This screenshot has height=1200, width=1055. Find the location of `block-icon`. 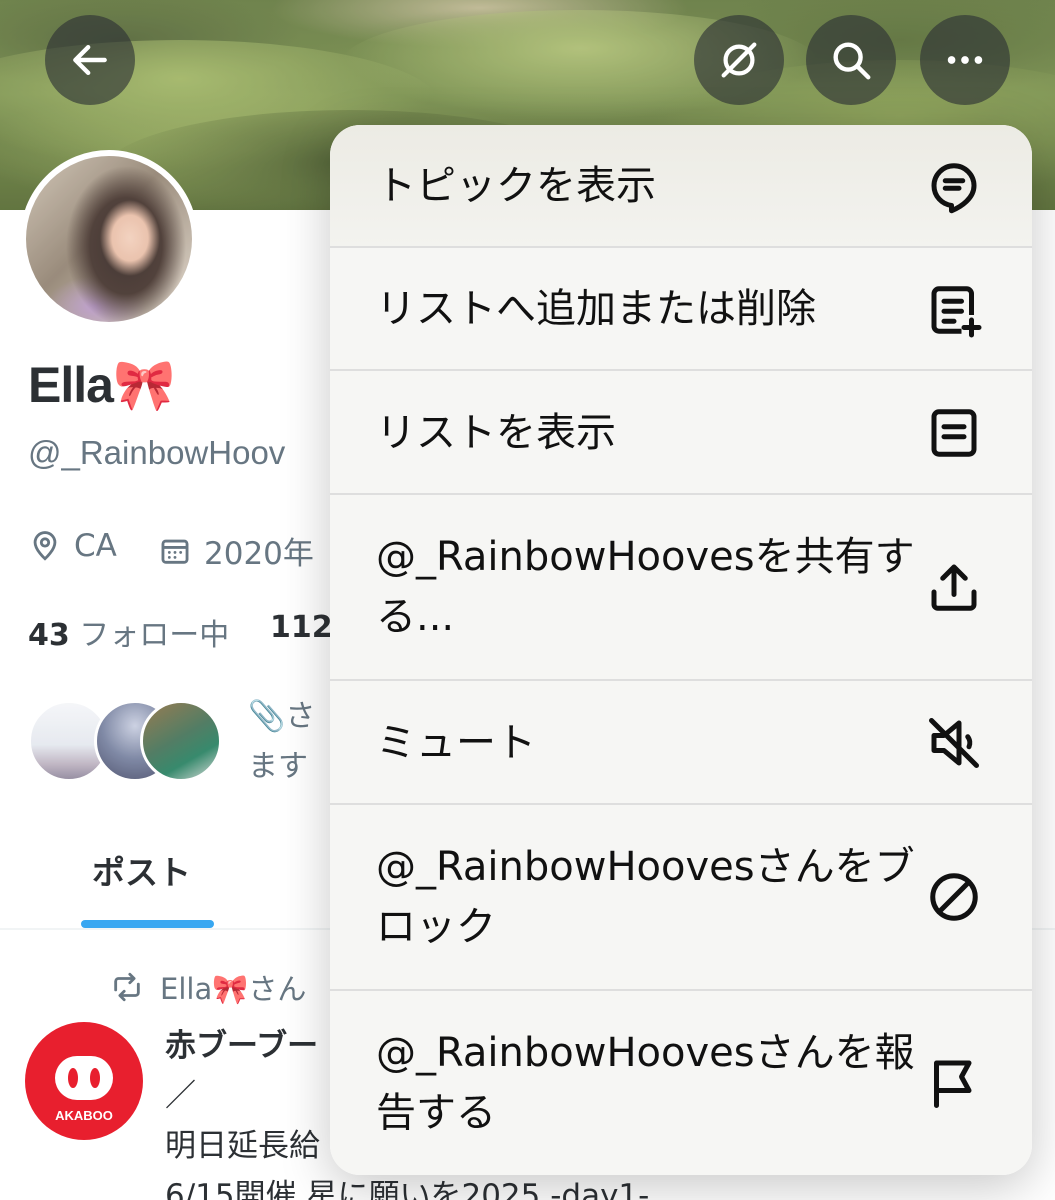

block-icon is located at coordinates (954, 897).